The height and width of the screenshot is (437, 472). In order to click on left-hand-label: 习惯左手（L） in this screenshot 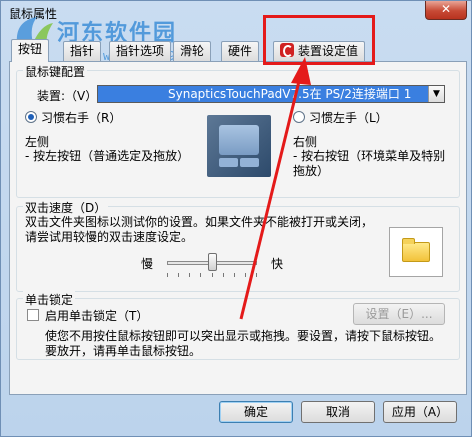, I will do `click(348, 117)`.